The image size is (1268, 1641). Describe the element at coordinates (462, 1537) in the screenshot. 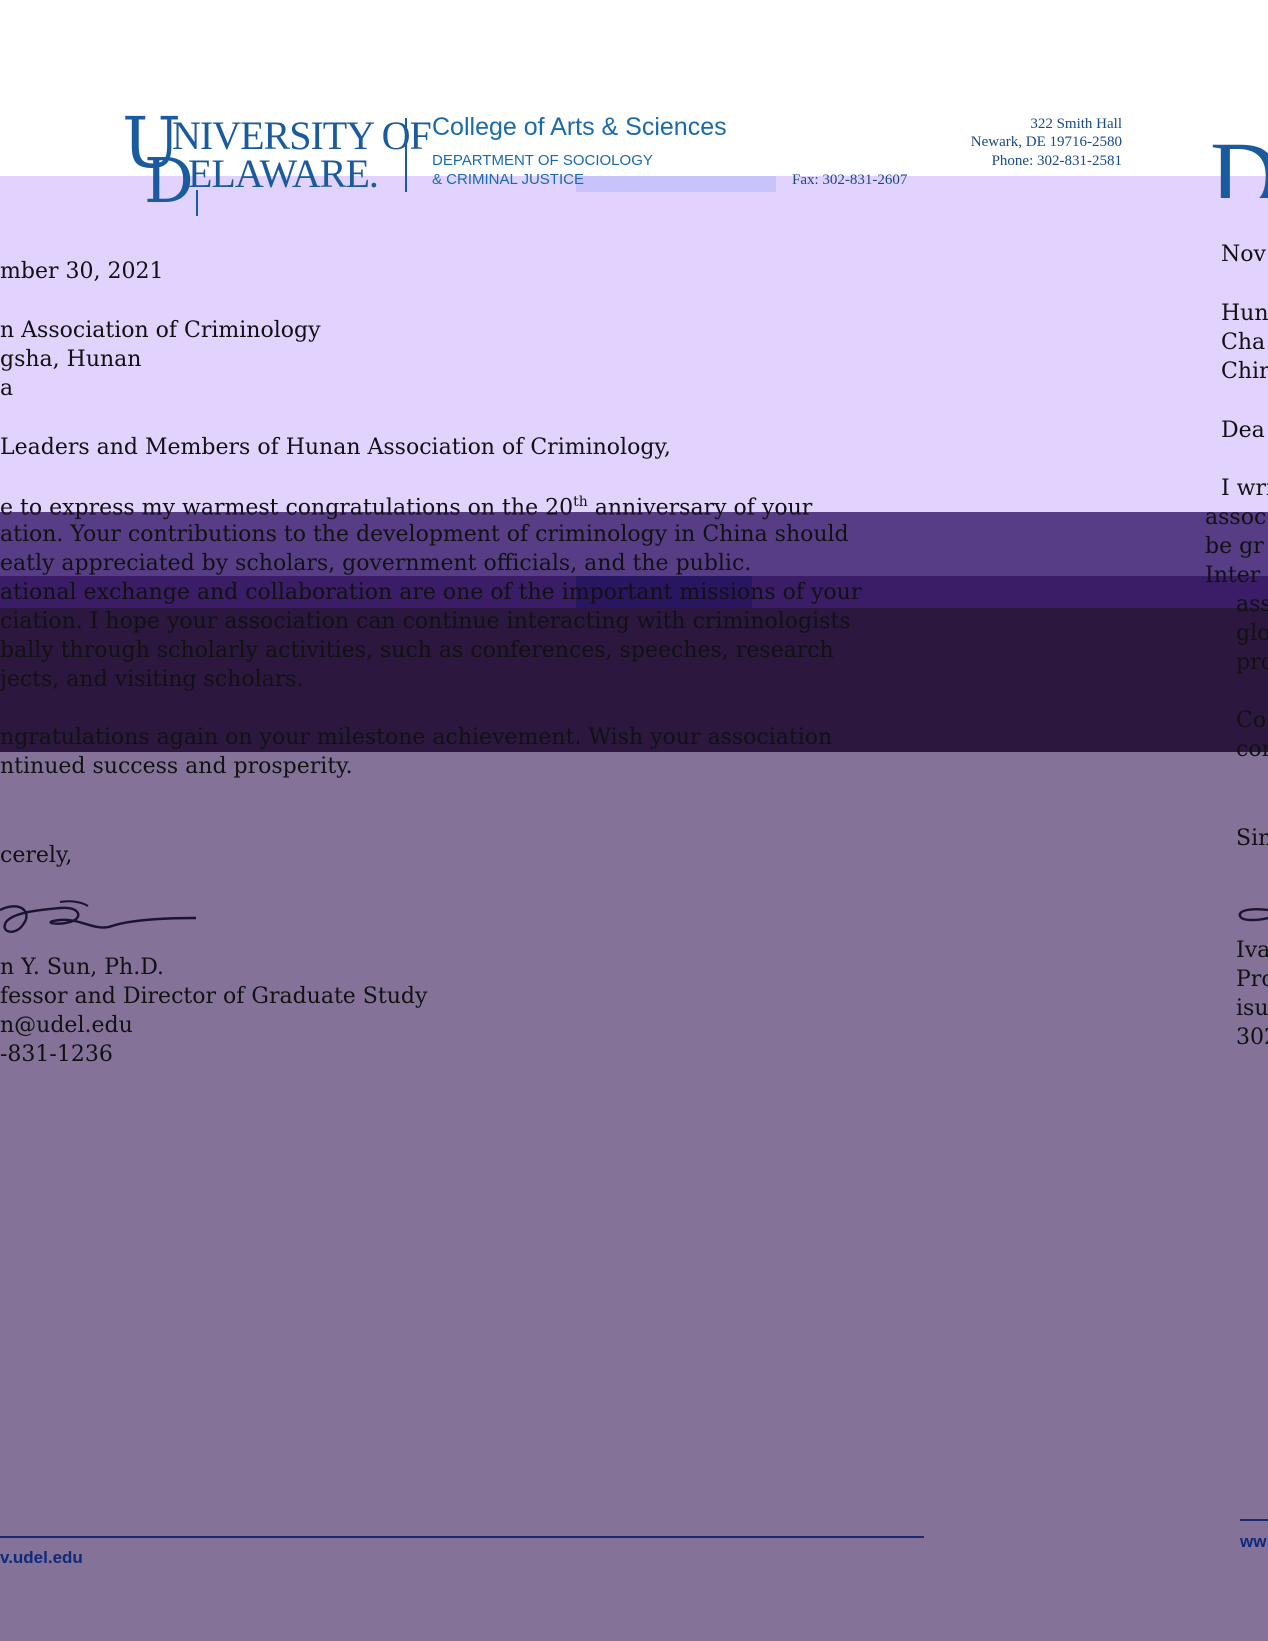

I see `footer-rule` at that location.